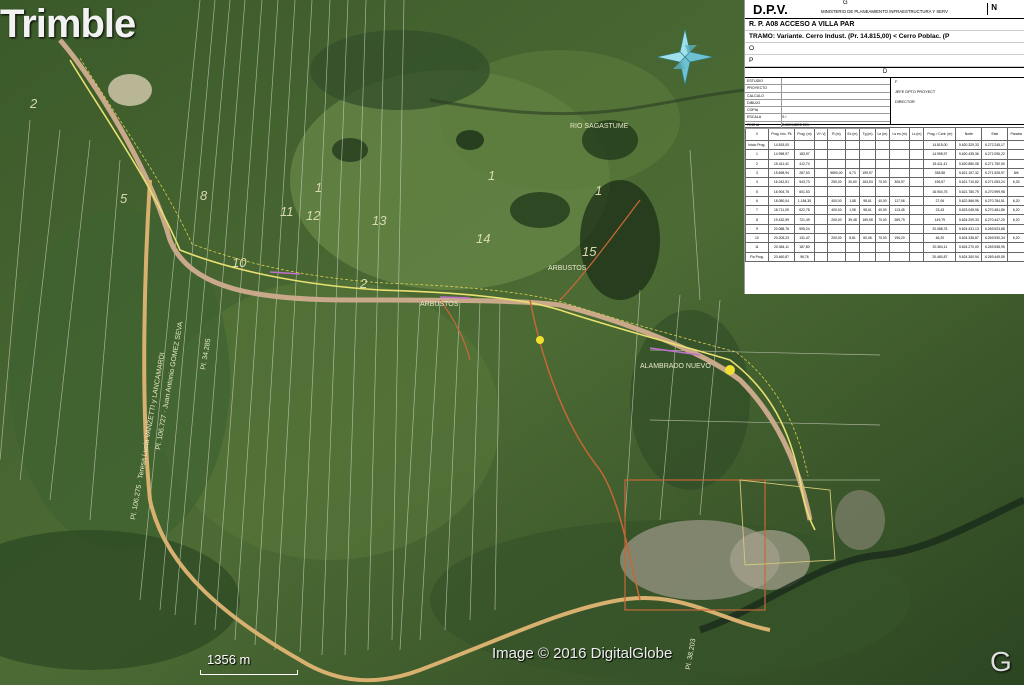 The height and width of the screenshot is (685, 1024). Describe the element at coordinates (124, 198) in the screenshot. I see `parcel-number: 5` at that location.